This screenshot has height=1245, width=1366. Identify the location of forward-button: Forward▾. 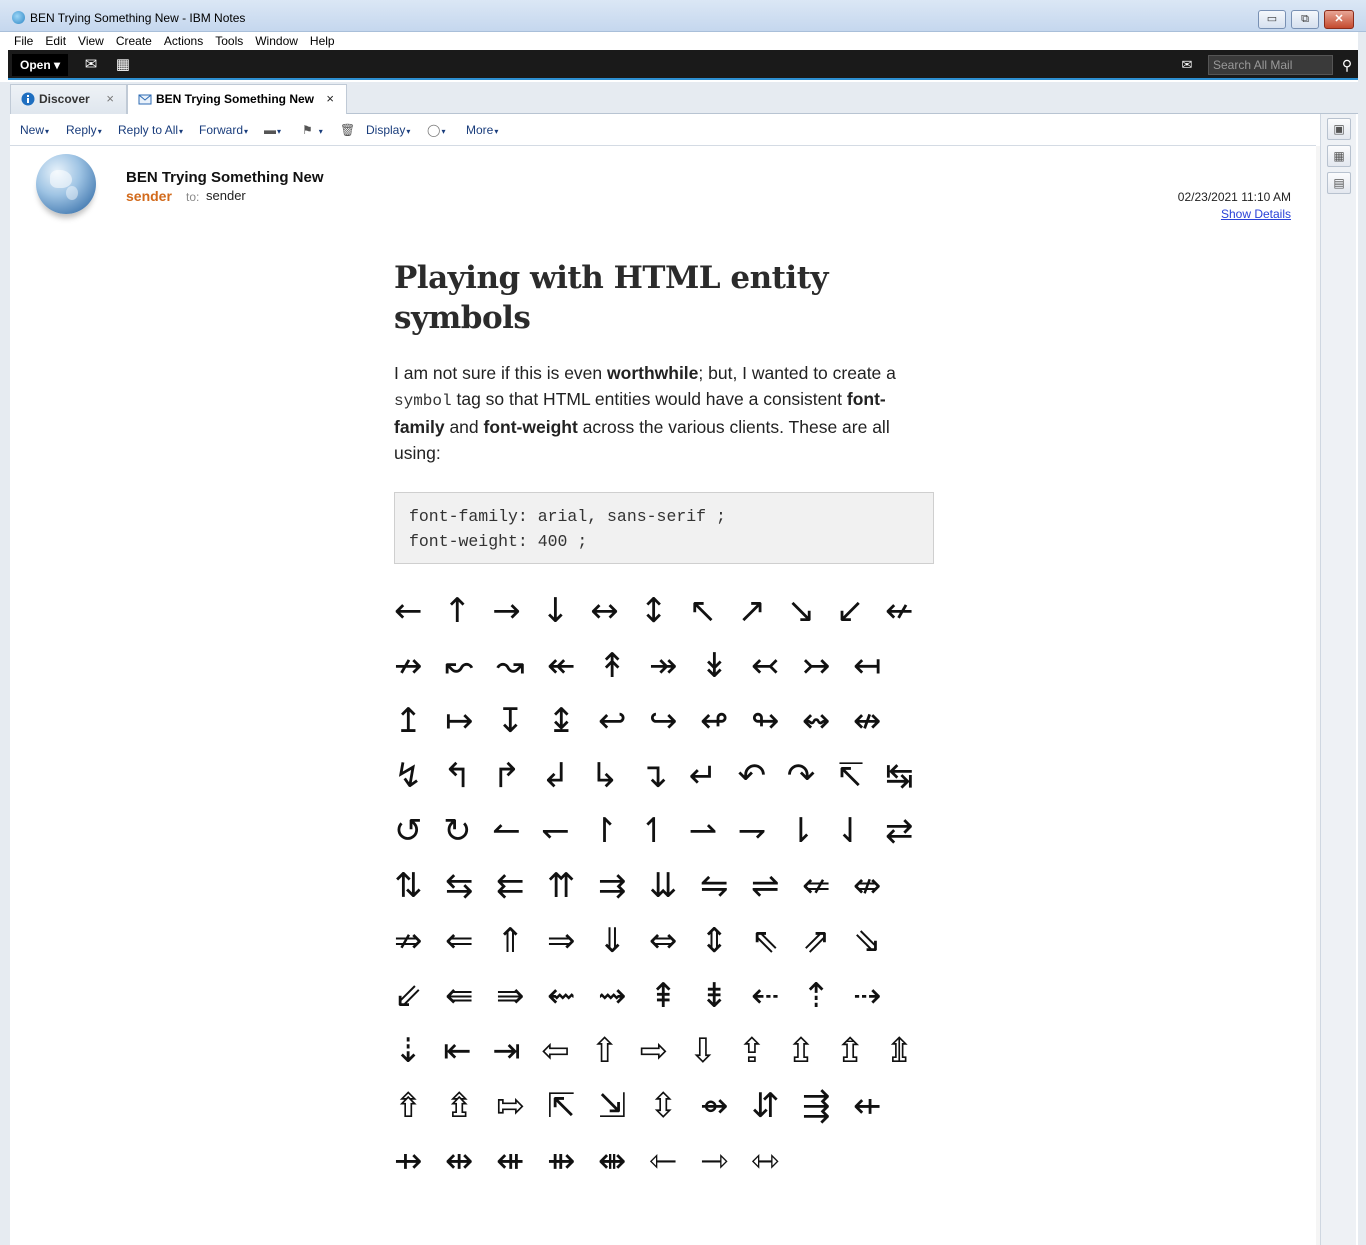
(223, 130).